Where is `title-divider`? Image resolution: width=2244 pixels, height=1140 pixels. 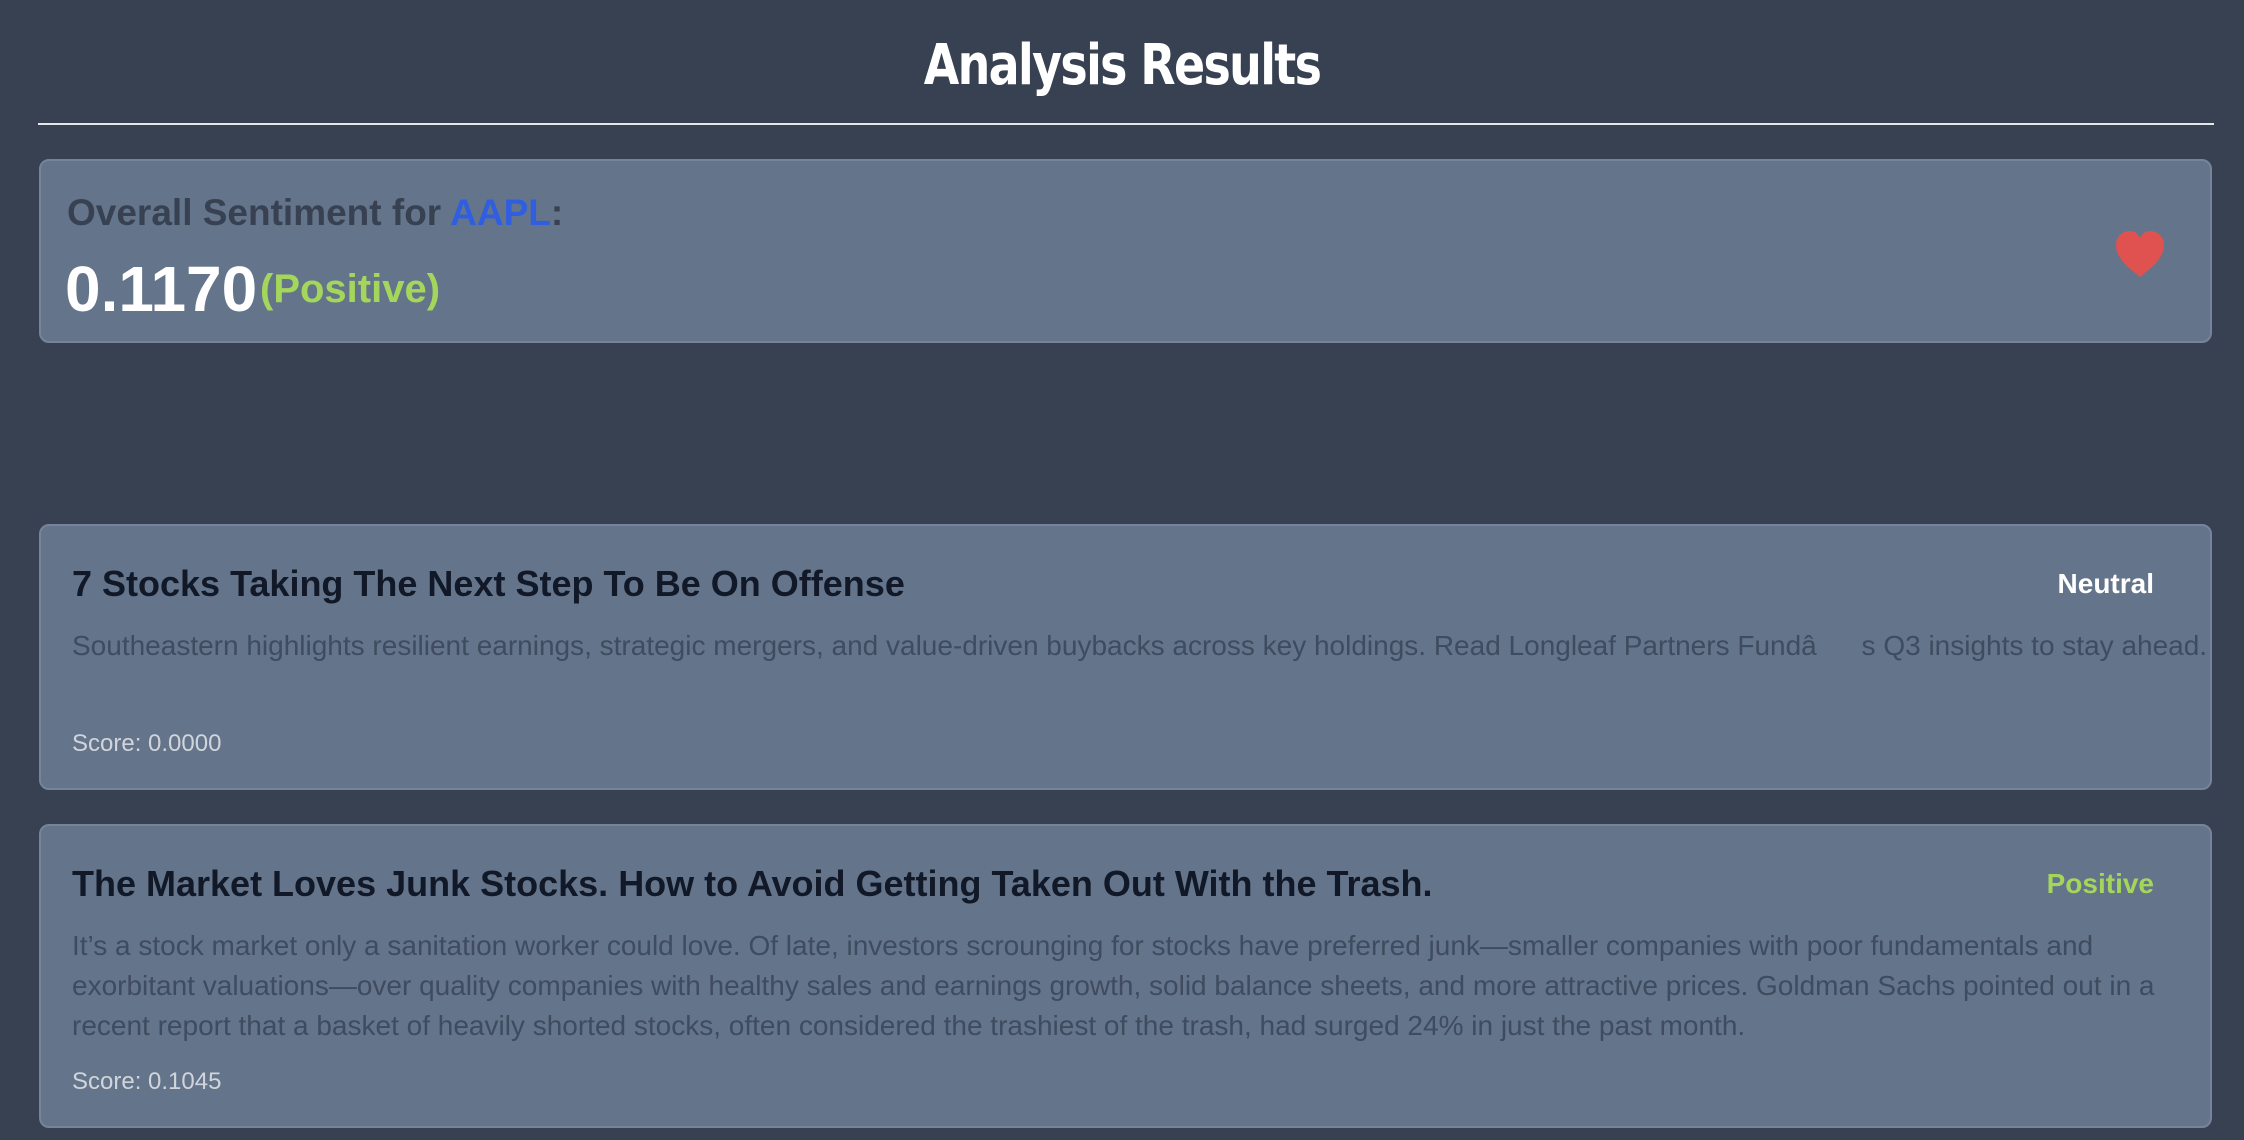 title-divider is located at coordinates (1126, 124).